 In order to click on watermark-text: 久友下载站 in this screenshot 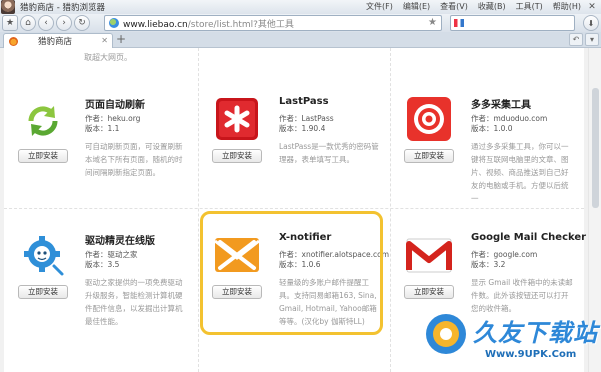, I will do `click(535, 333)`.